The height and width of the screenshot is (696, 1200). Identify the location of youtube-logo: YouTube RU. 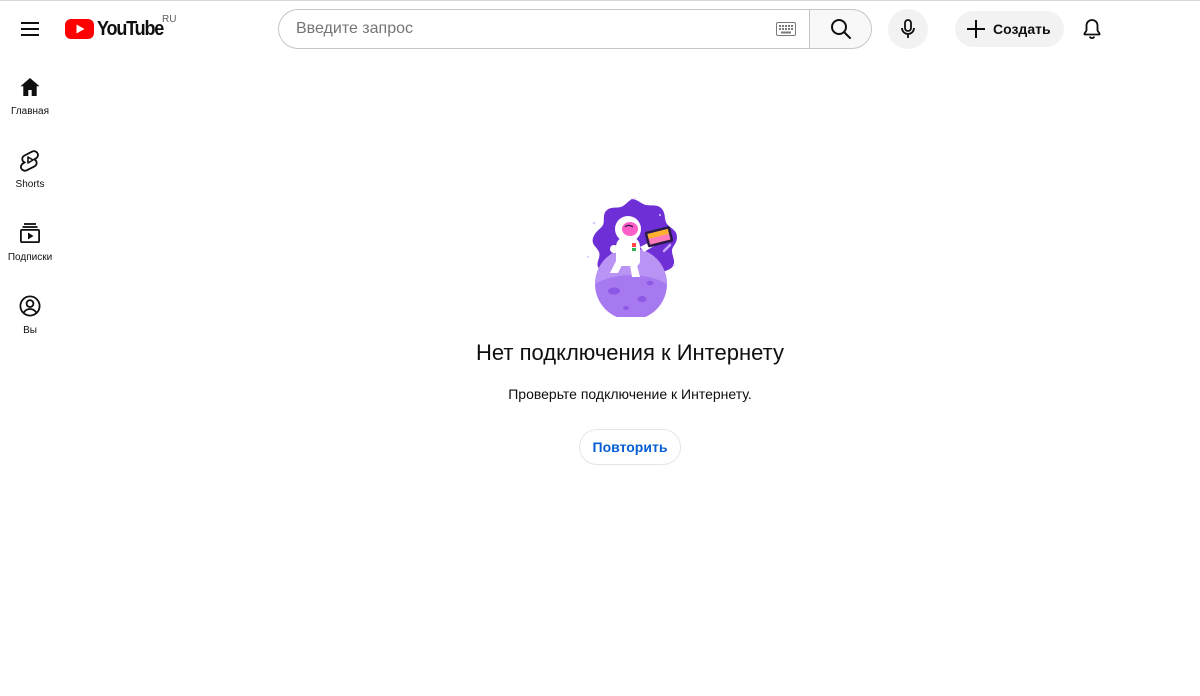
(120, 29).